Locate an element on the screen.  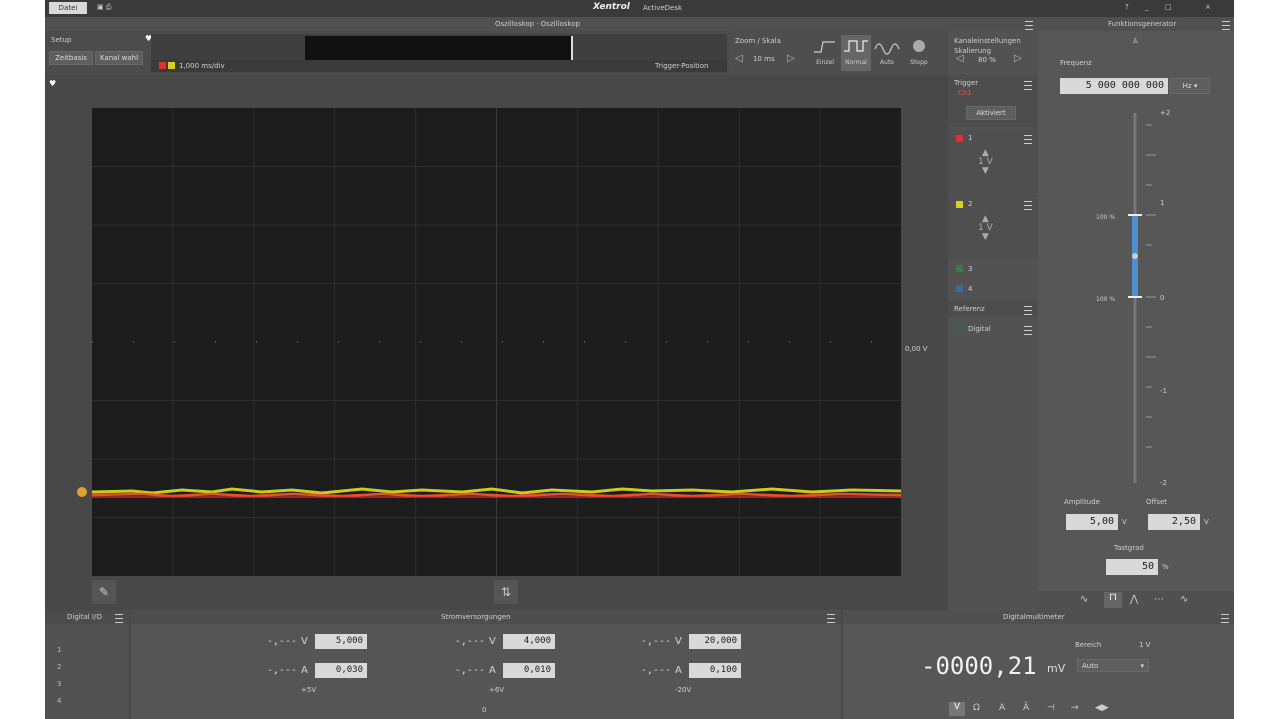
supply-1-current-input: 0,030 is located at coordinates (341, 670).